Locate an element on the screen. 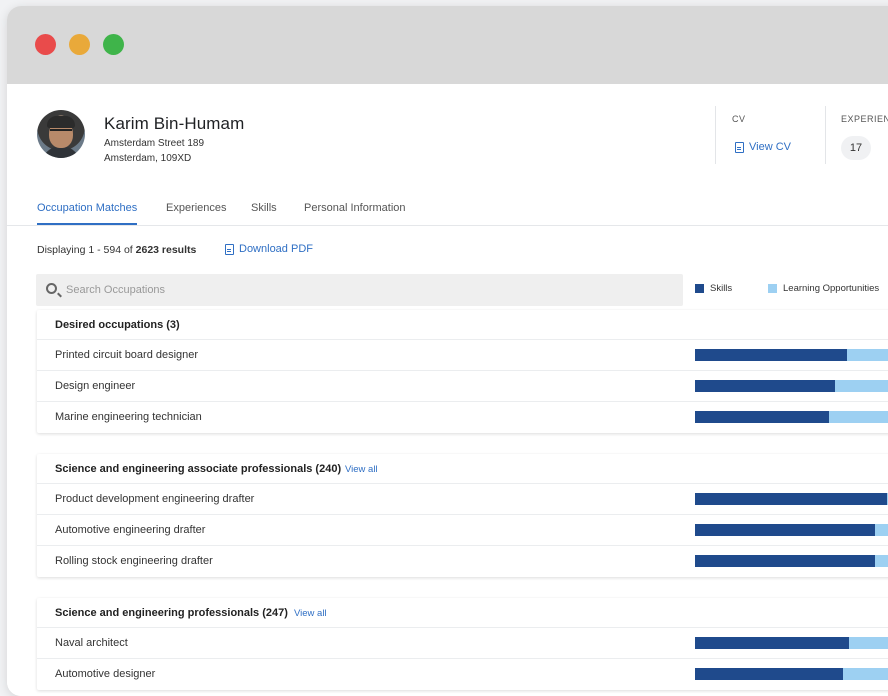 Image resolution: width=888 pixels, height=696 pixels. occupation-name: Design engineer is located at coordinates (95, 386).